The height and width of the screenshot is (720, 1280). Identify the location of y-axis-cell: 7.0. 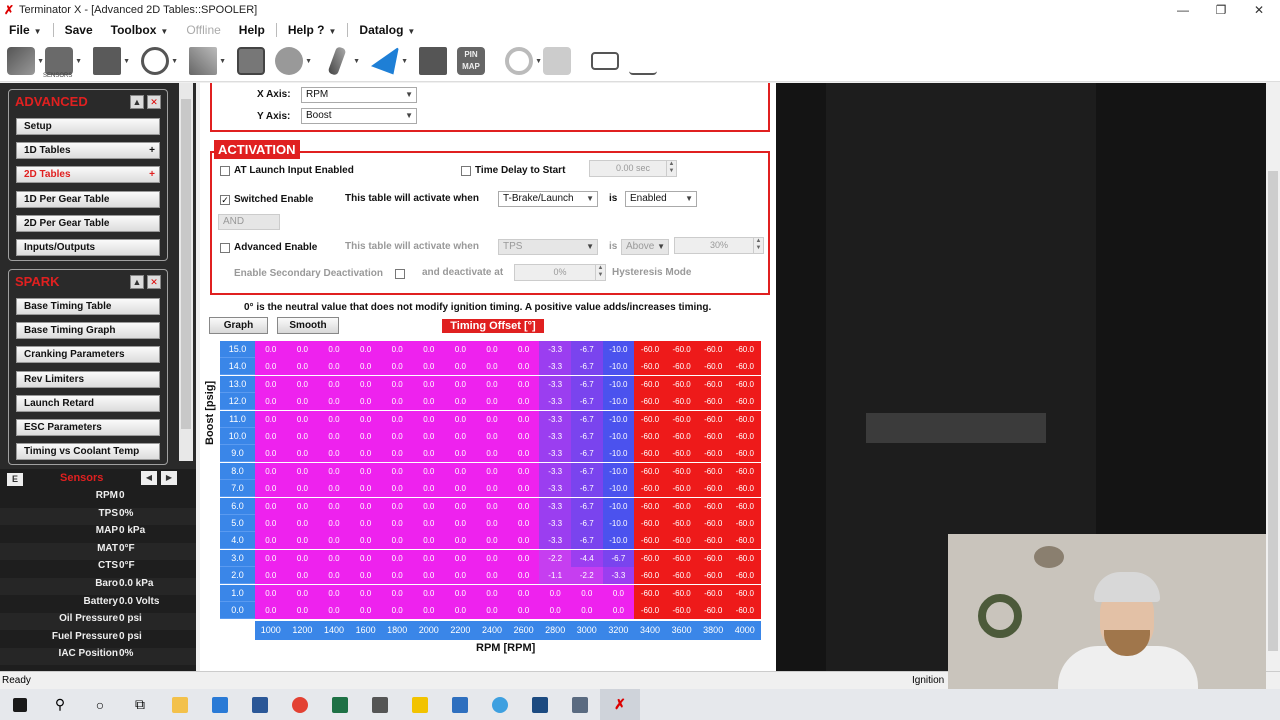
(237, 489).